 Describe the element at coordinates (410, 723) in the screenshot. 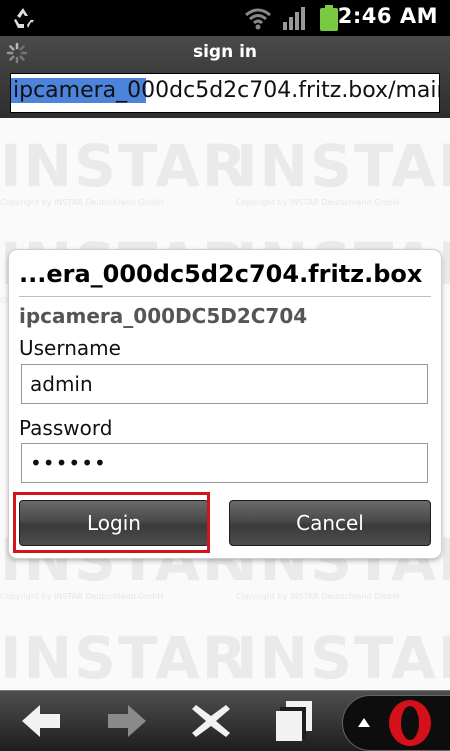

I see `opera-icon` at that location.